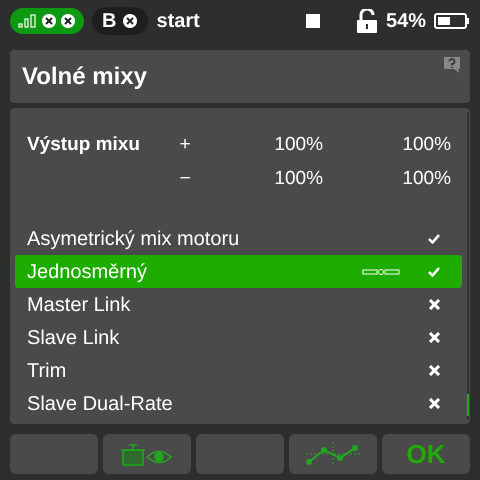  I want to click on telemetry-status, so click(47, 21).